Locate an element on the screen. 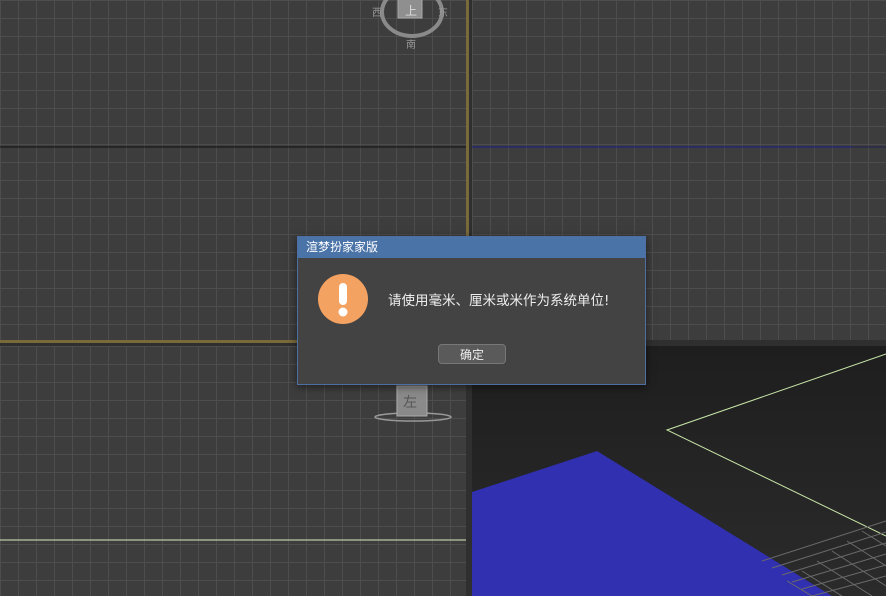  warning-dialog: 渲梦扮家家版 请使用毫米、厘米或米作为系统单位! 确定 is located at coordinates (471, 310).